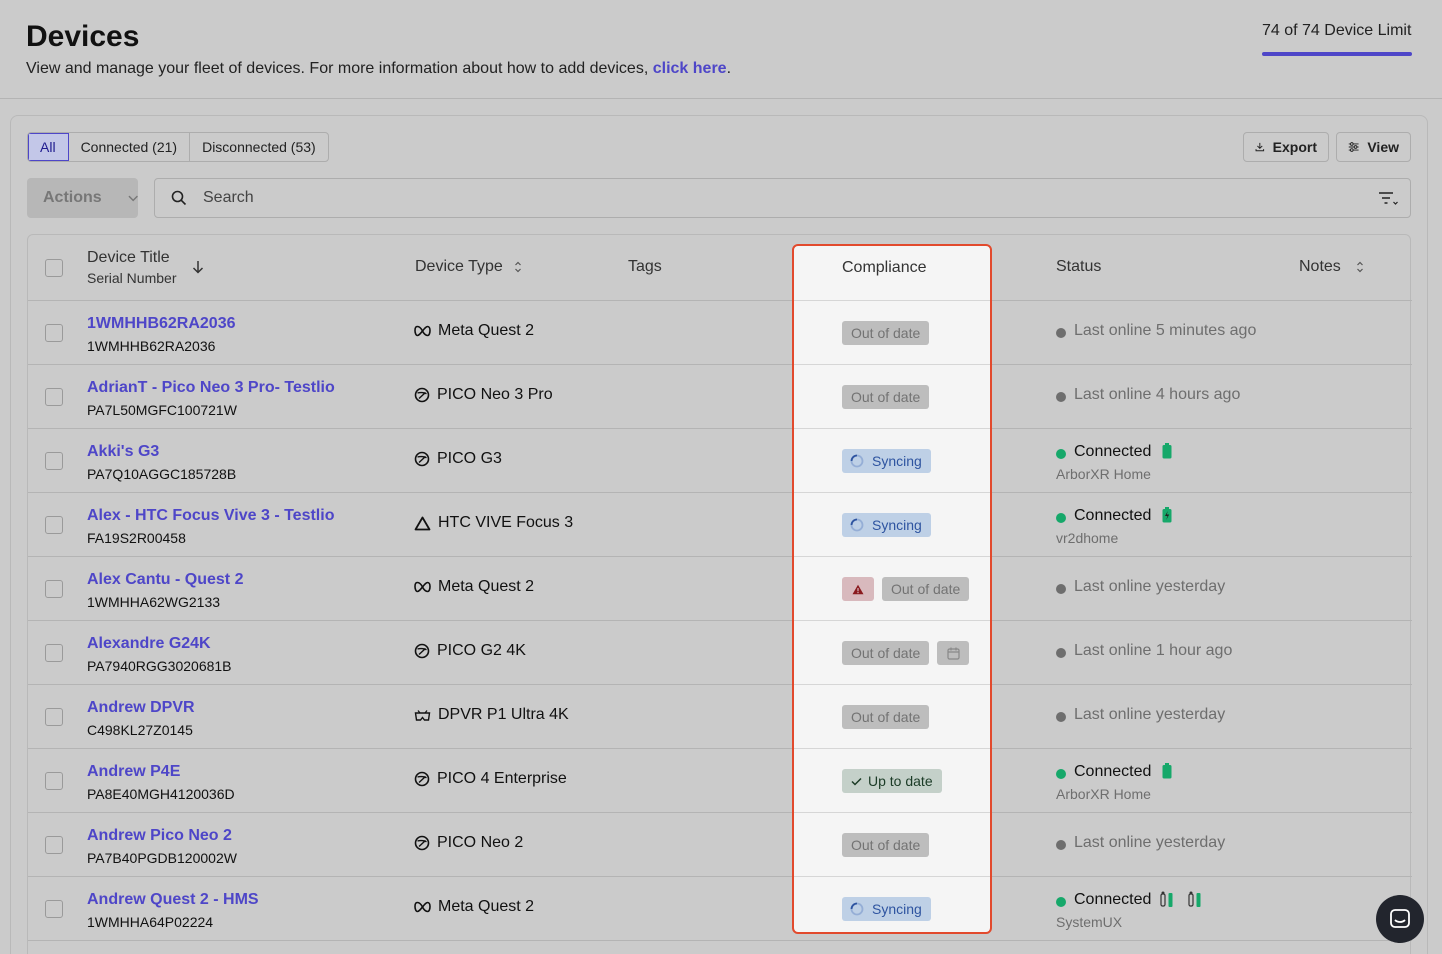  Describe the element at coordinates (130, 147) in the screenshot. I see `tab-connected: Connected (21)` at that location.